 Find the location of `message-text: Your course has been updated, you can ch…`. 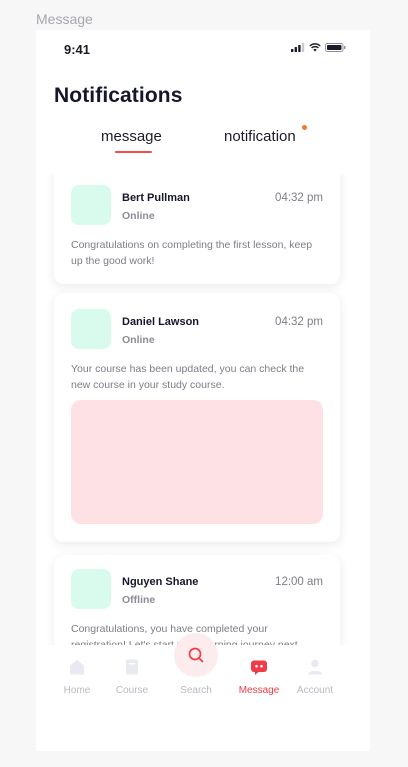

message-text: Your course has been updated, you can ch… is located at coordinates (188, 377).